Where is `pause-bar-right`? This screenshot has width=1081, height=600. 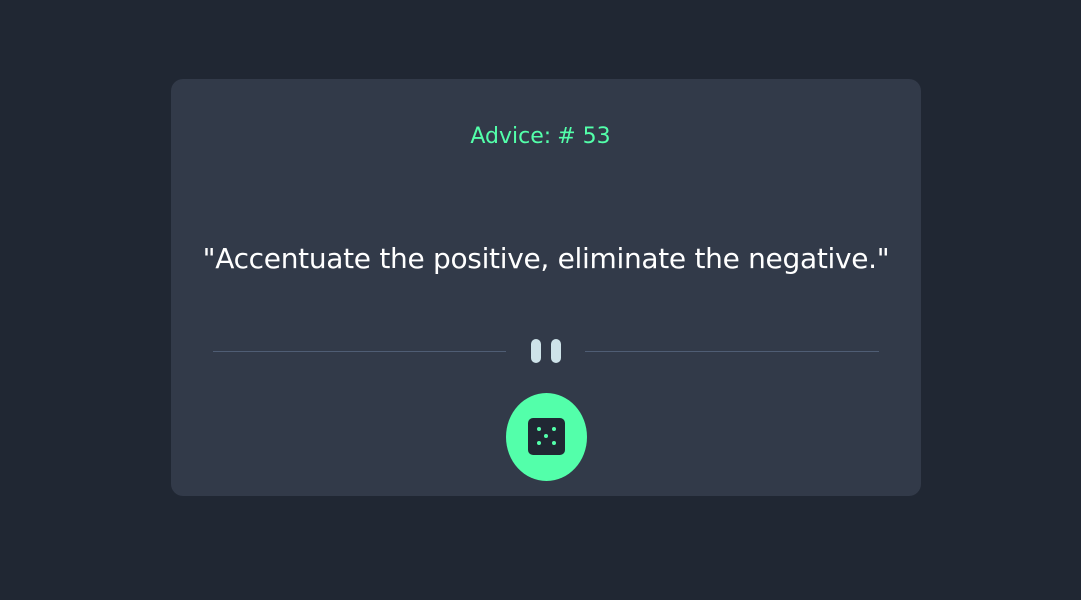
pause-bar-right is located at coordinates (556, 351).